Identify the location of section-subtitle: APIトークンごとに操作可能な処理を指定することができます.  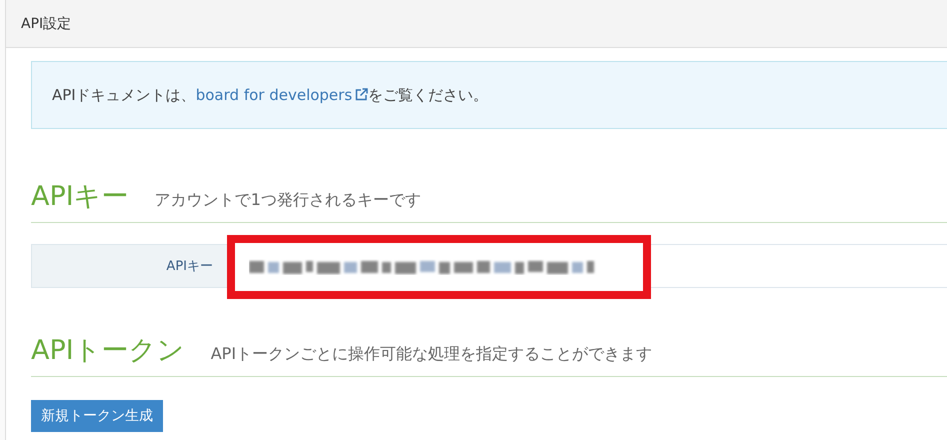
(431, 354).